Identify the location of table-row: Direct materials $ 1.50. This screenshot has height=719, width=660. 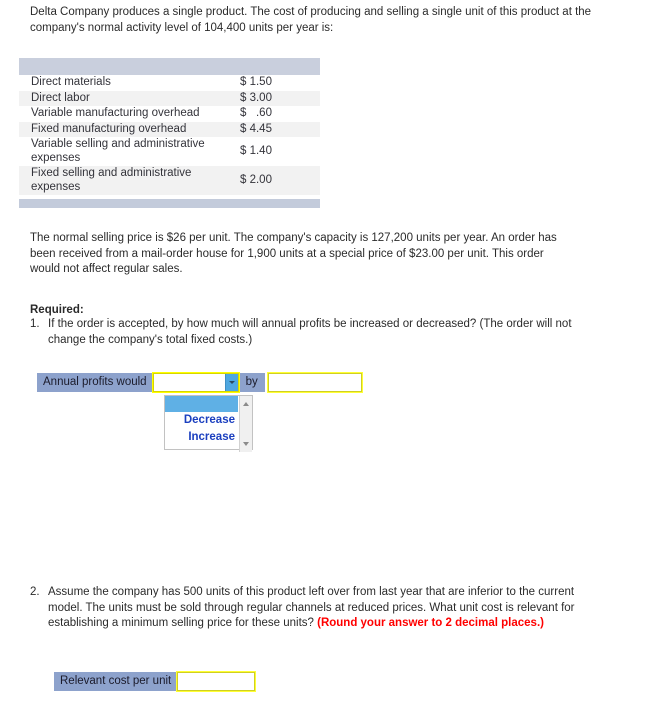
(169, 83).